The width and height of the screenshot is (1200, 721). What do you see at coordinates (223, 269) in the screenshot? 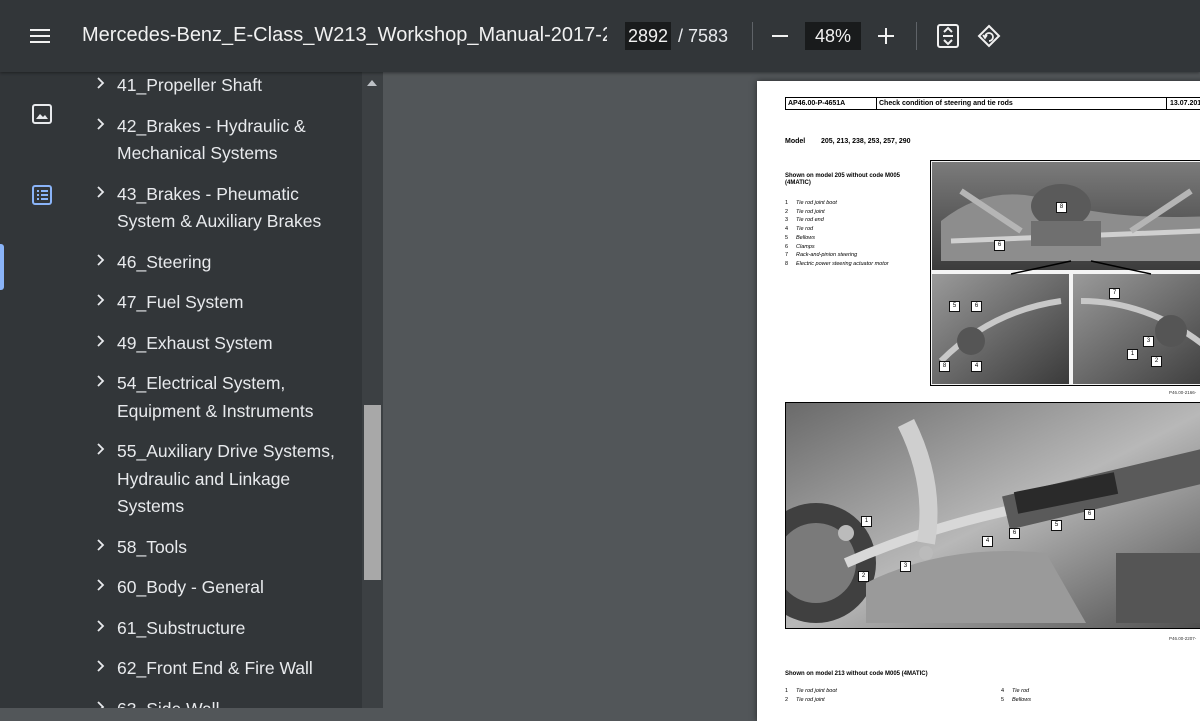
I see `outline-item: 46_Steering` at bounding box center [223, 269].